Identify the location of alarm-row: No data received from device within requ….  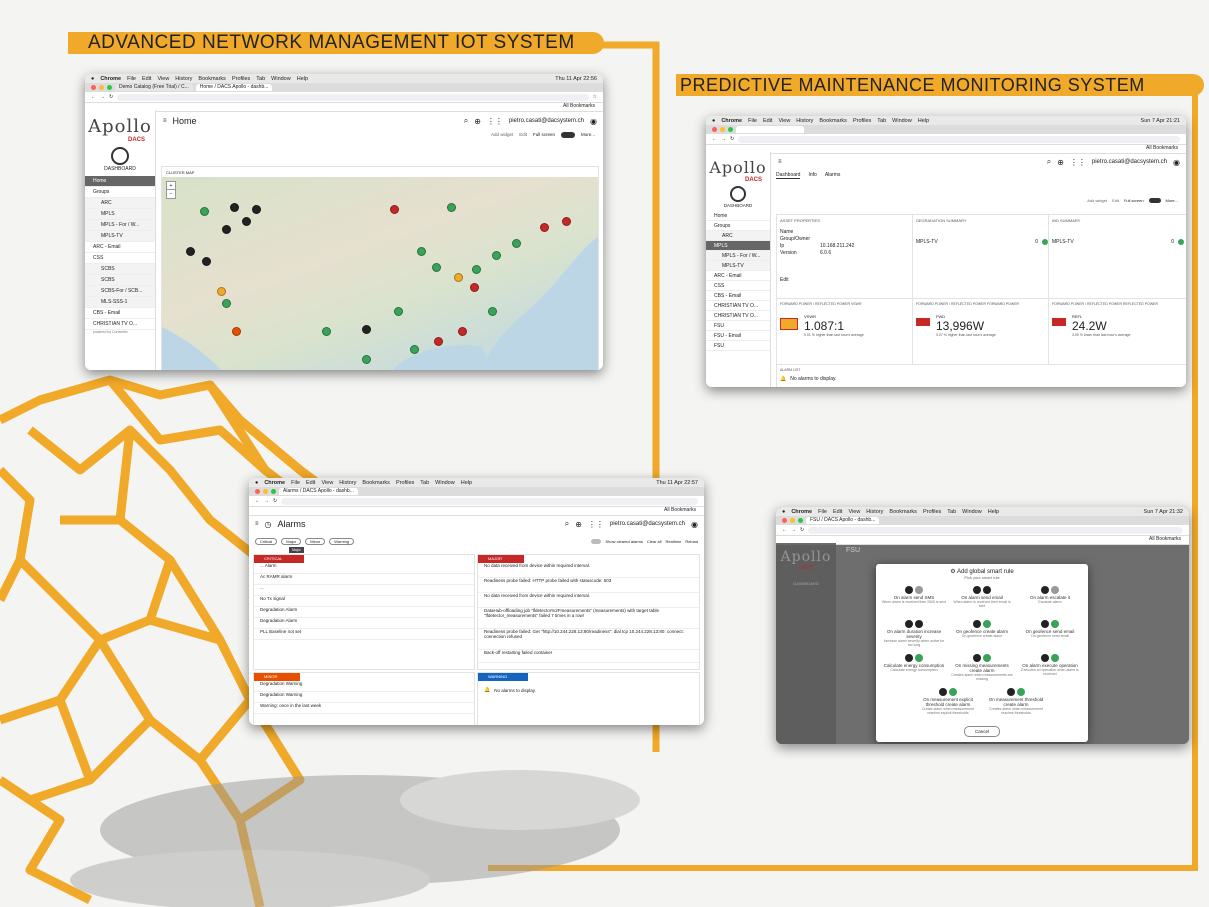
(588, 570).